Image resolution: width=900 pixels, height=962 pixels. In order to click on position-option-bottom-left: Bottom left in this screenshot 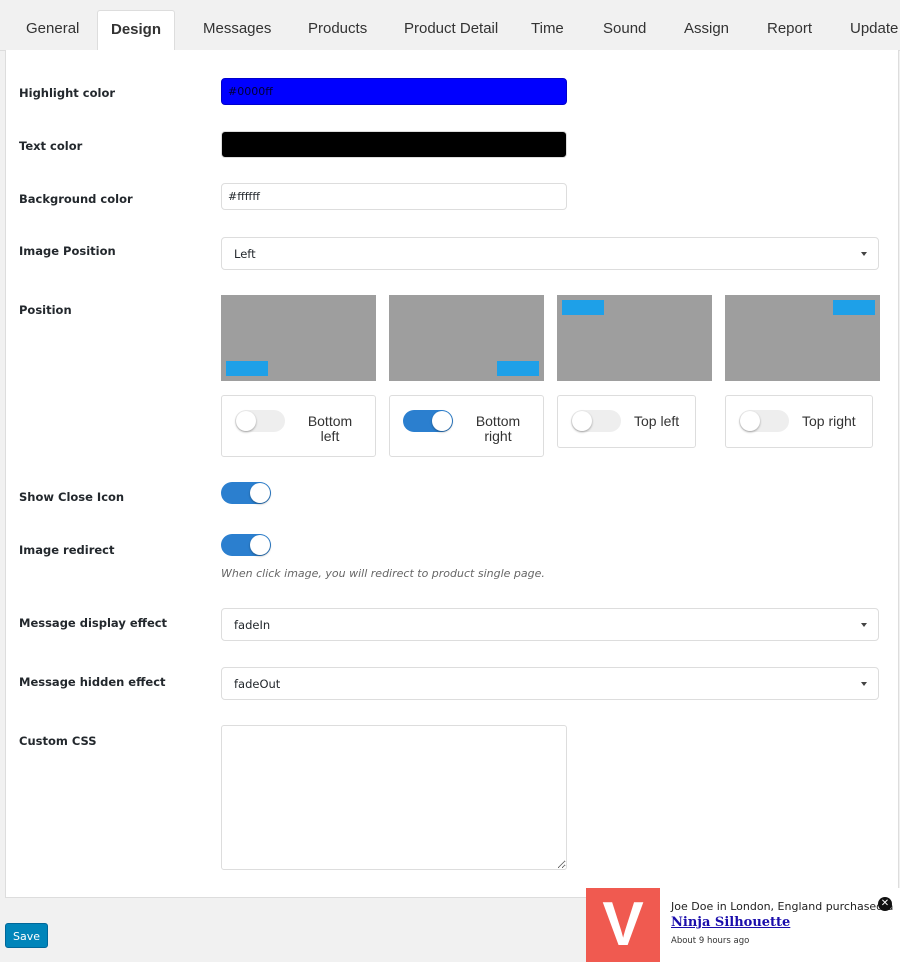, I will do `click(298, 426)`.